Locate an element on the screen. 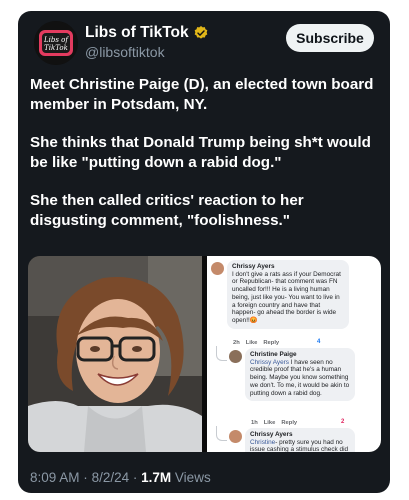  post-time: 8:09 AM is located at coordinates (55, 477).